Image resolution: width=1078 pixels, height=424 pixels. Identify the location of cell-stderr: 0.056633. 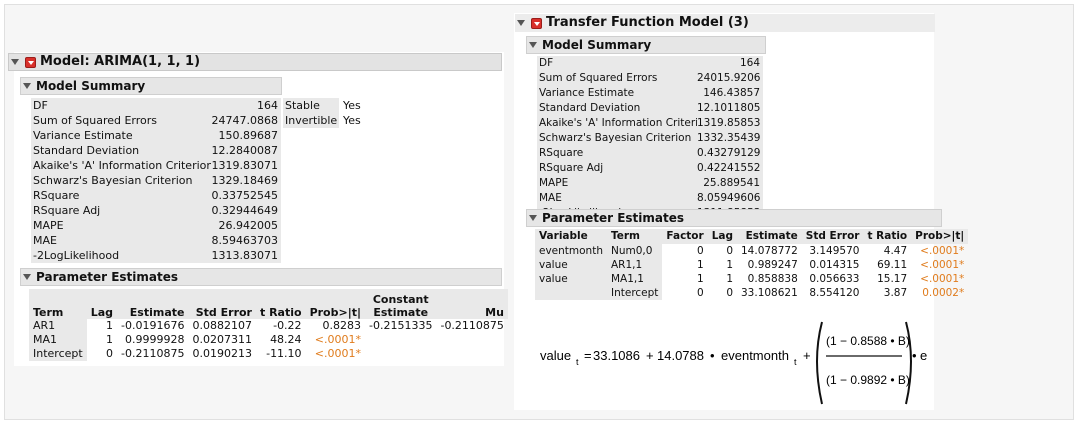
(834, 279).